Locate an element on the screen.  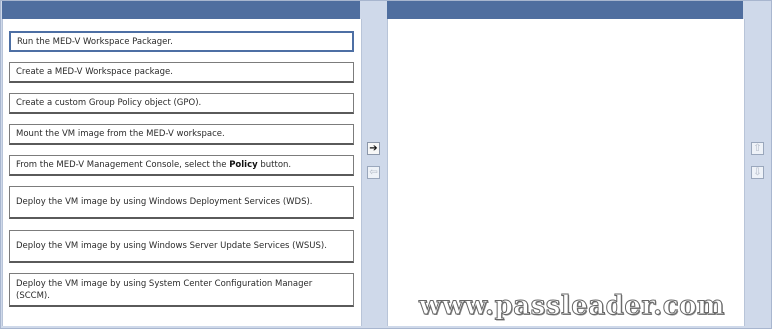
source-item-run-packager: Run the MED-V Workspace Packager. is located at coordinates (181, 41).